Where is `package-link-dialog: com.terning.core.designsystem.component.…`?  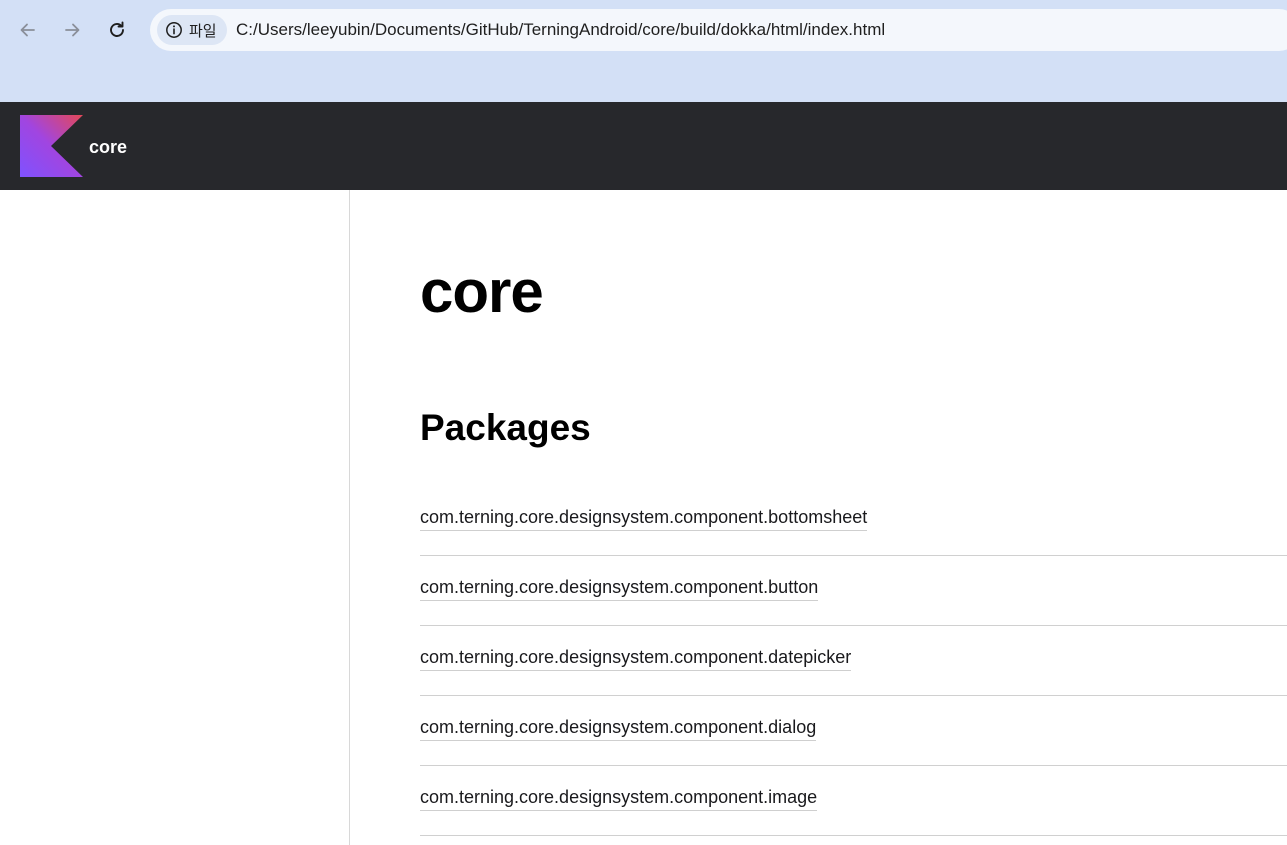 package-link-dialog: com.terning.core.designsystem.component.… is located at coordinates (618, 729).